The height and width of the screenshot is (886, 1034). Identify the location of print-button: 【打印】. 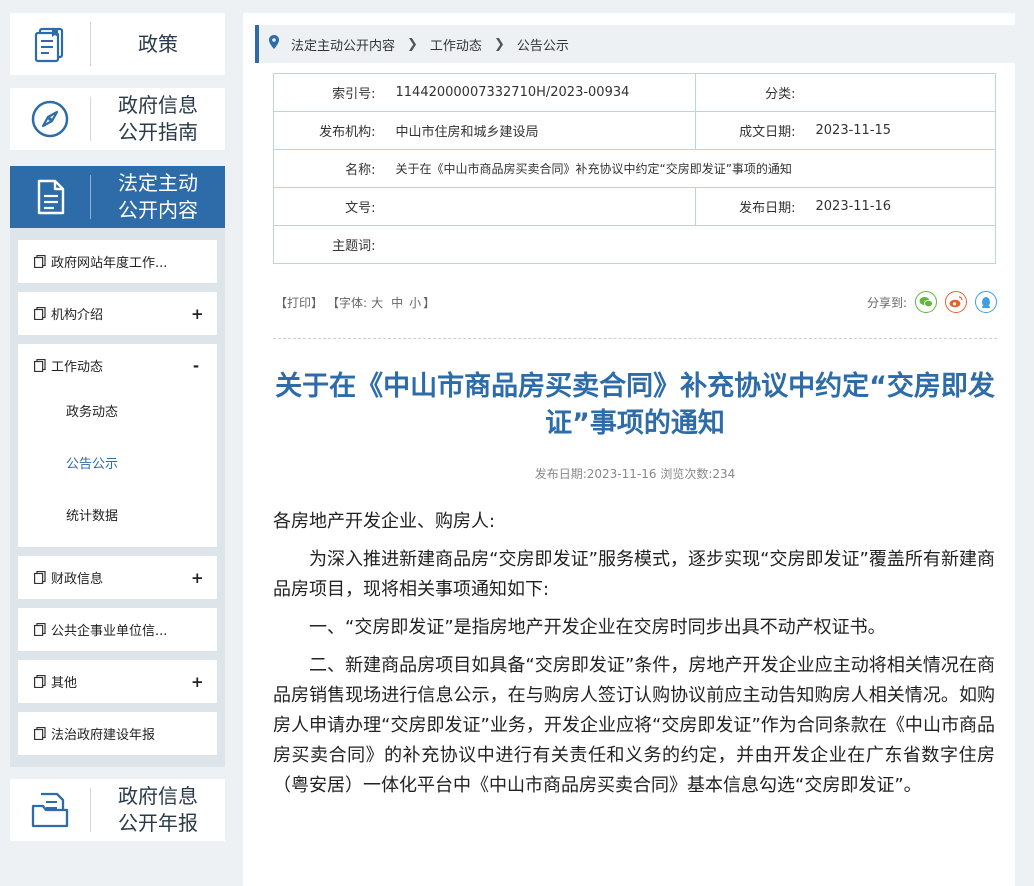
(299, 302).